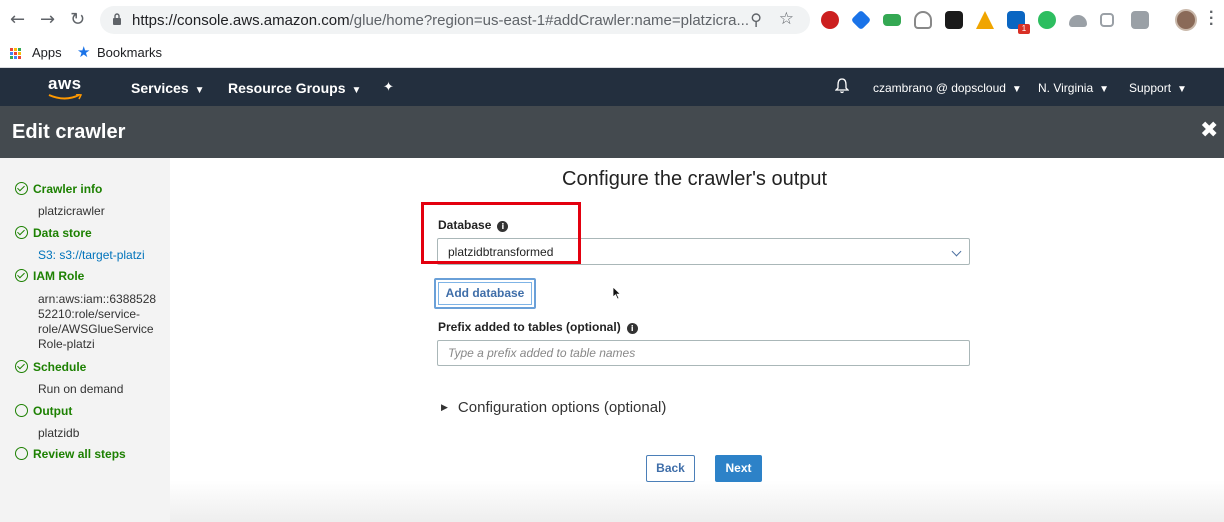 The image size is (1224, 522). I want to click on add-database-button: Add database, so click(485, 293).